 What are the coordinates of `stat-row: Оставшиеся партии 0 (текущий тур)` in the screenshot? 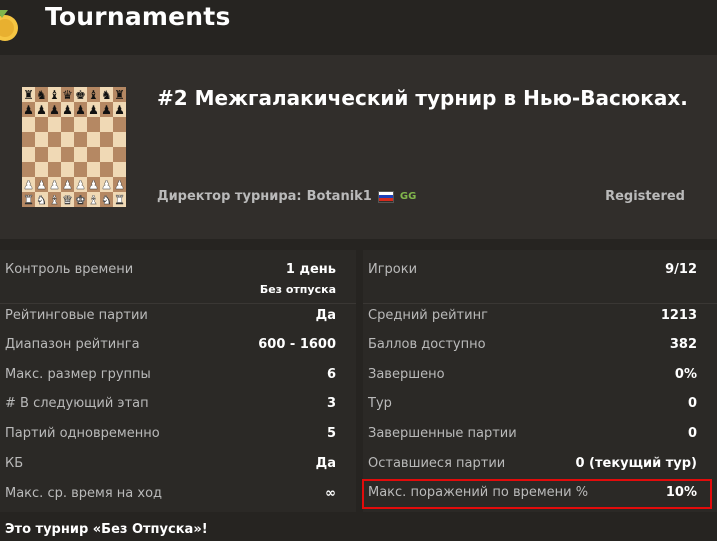 It's located at (540, 463).